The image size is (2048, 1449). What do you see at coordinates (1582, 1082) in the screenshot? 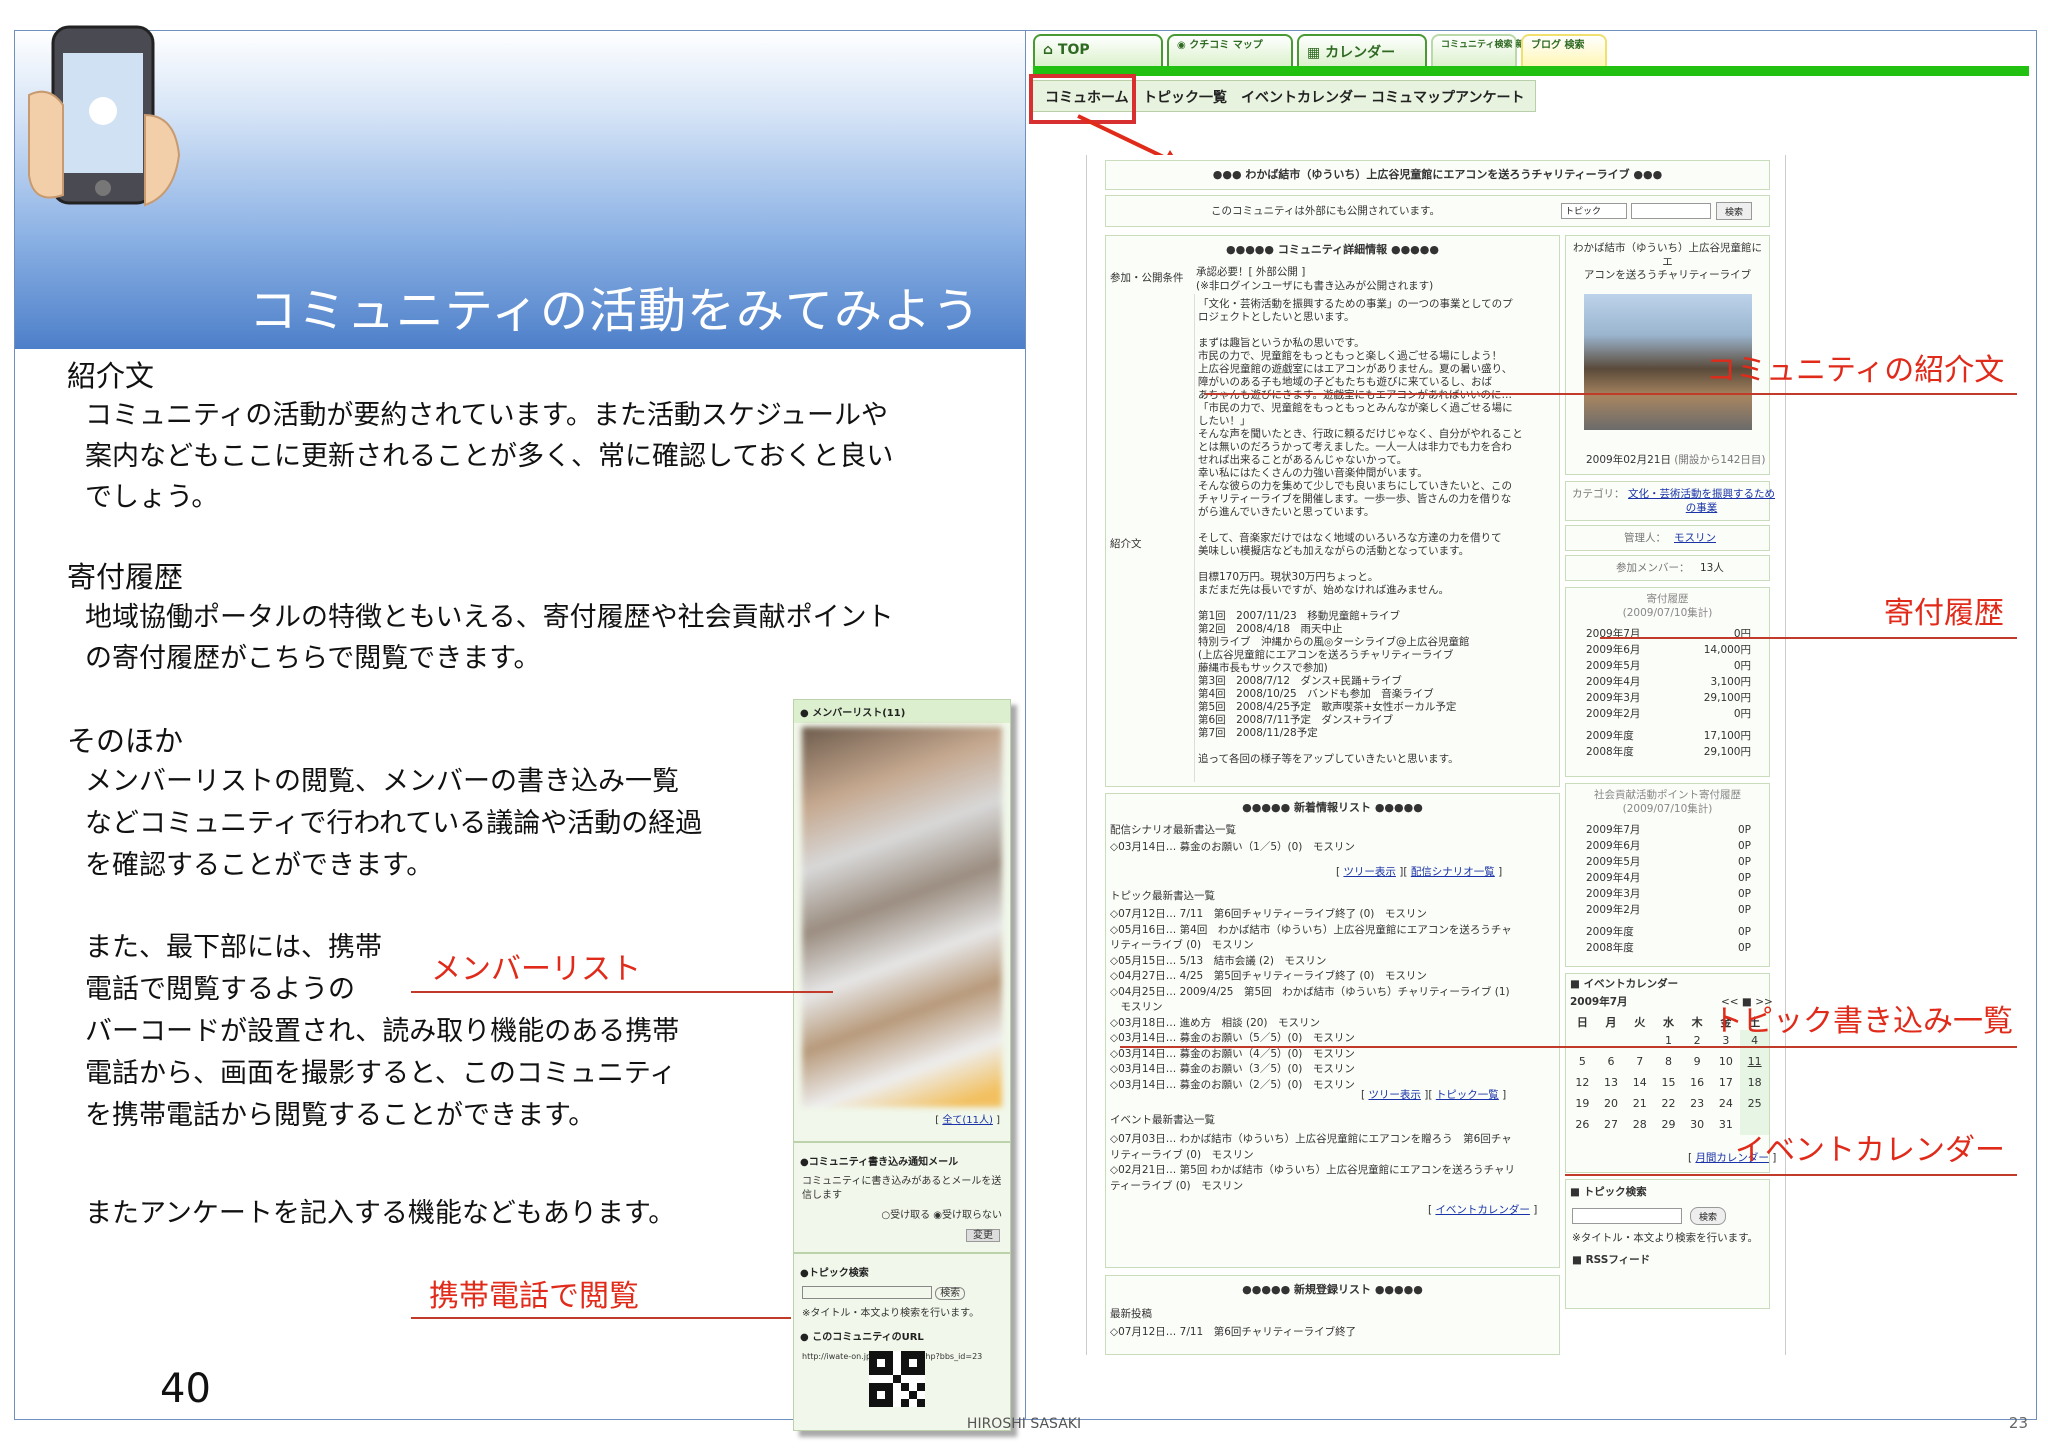
I see `calendar-day: 12` at bounding box center [1582, 1082].